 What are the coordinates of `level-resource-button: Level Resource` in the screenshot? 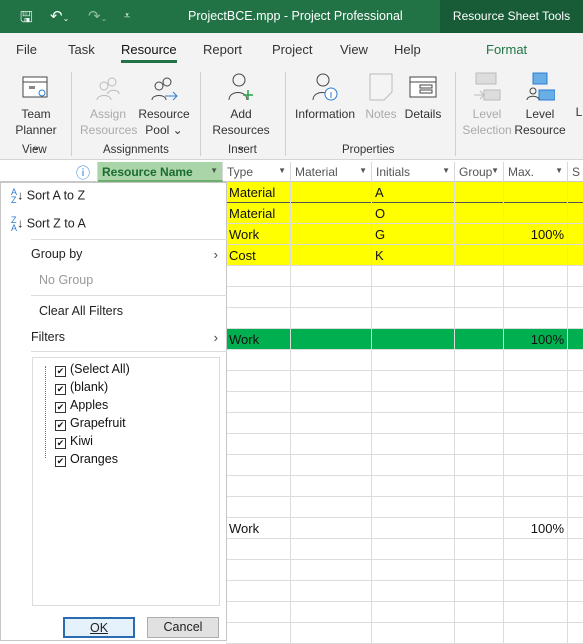 It's located at (540, 104).